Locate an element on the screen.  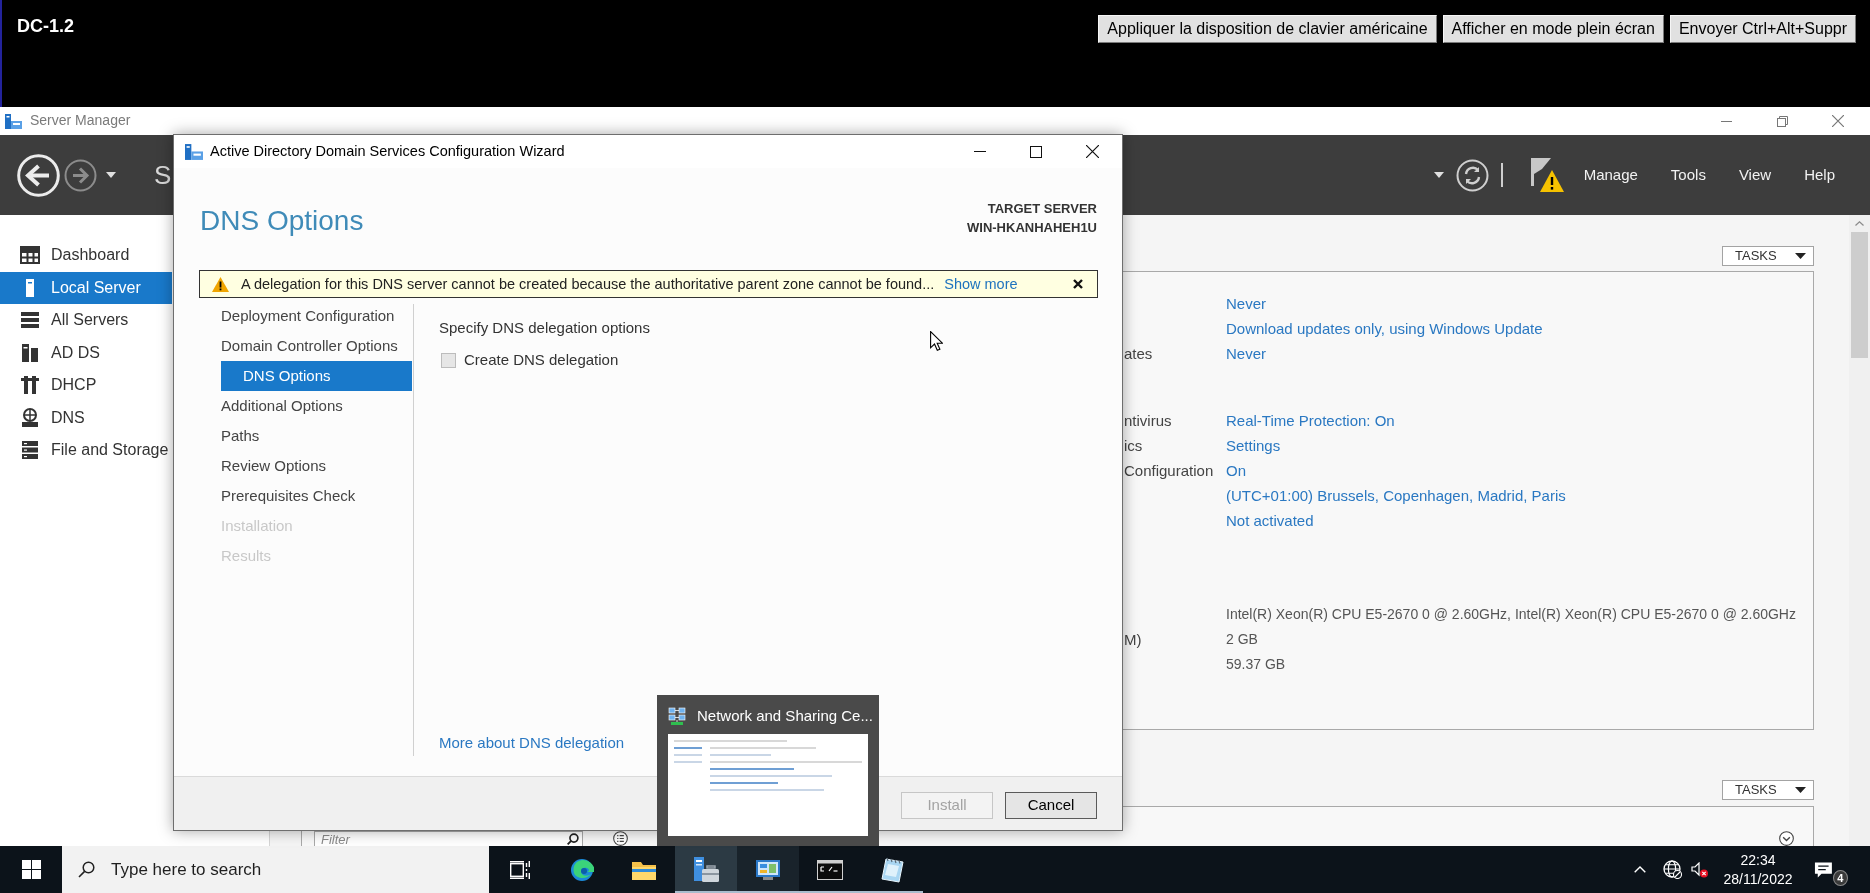
filter-field: Filter is located at coordinates (448, 838).